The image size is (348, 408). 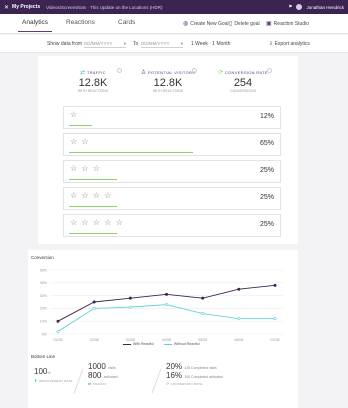 I want to click on refresh-icon: ⟳, so click(x=221, y=73).